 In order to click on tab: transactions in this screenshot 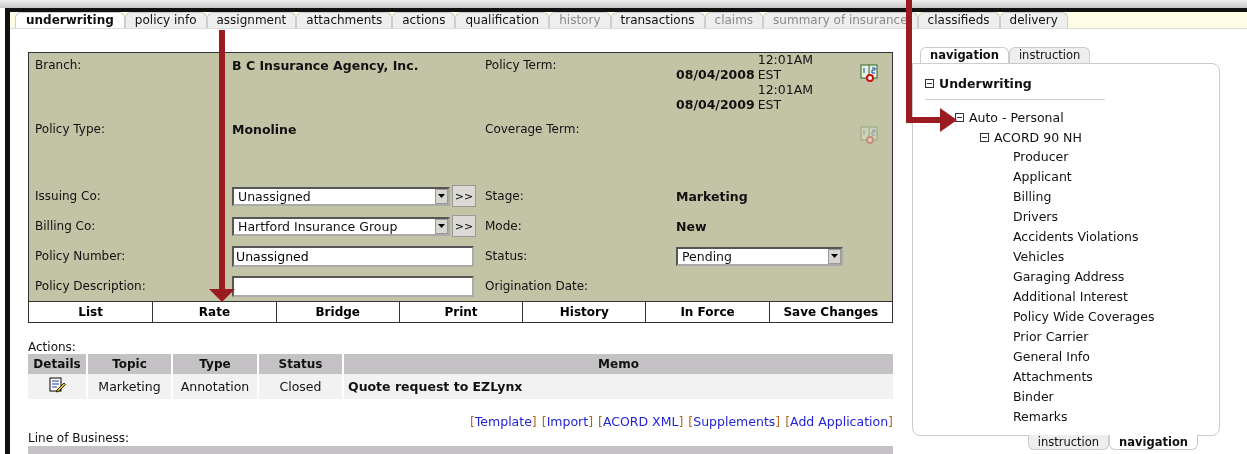, I will do `click(657, 20)`.